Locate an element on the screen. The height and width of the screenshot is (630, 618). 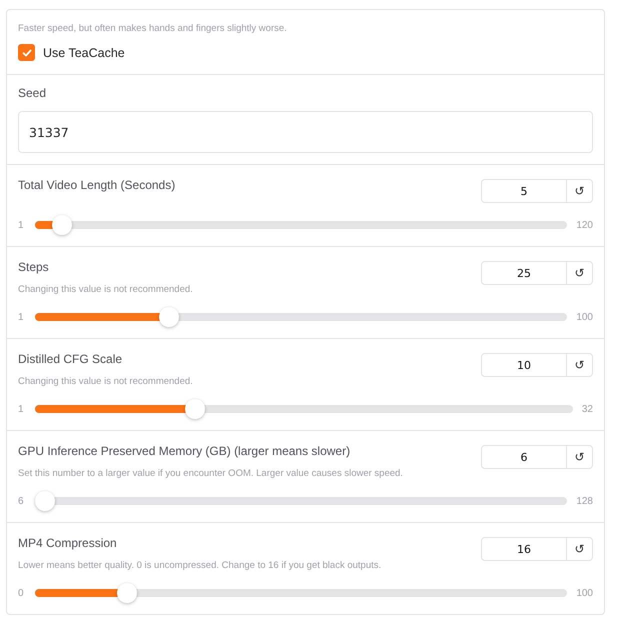
number-input: 6 is located at coordinates (524, 457).